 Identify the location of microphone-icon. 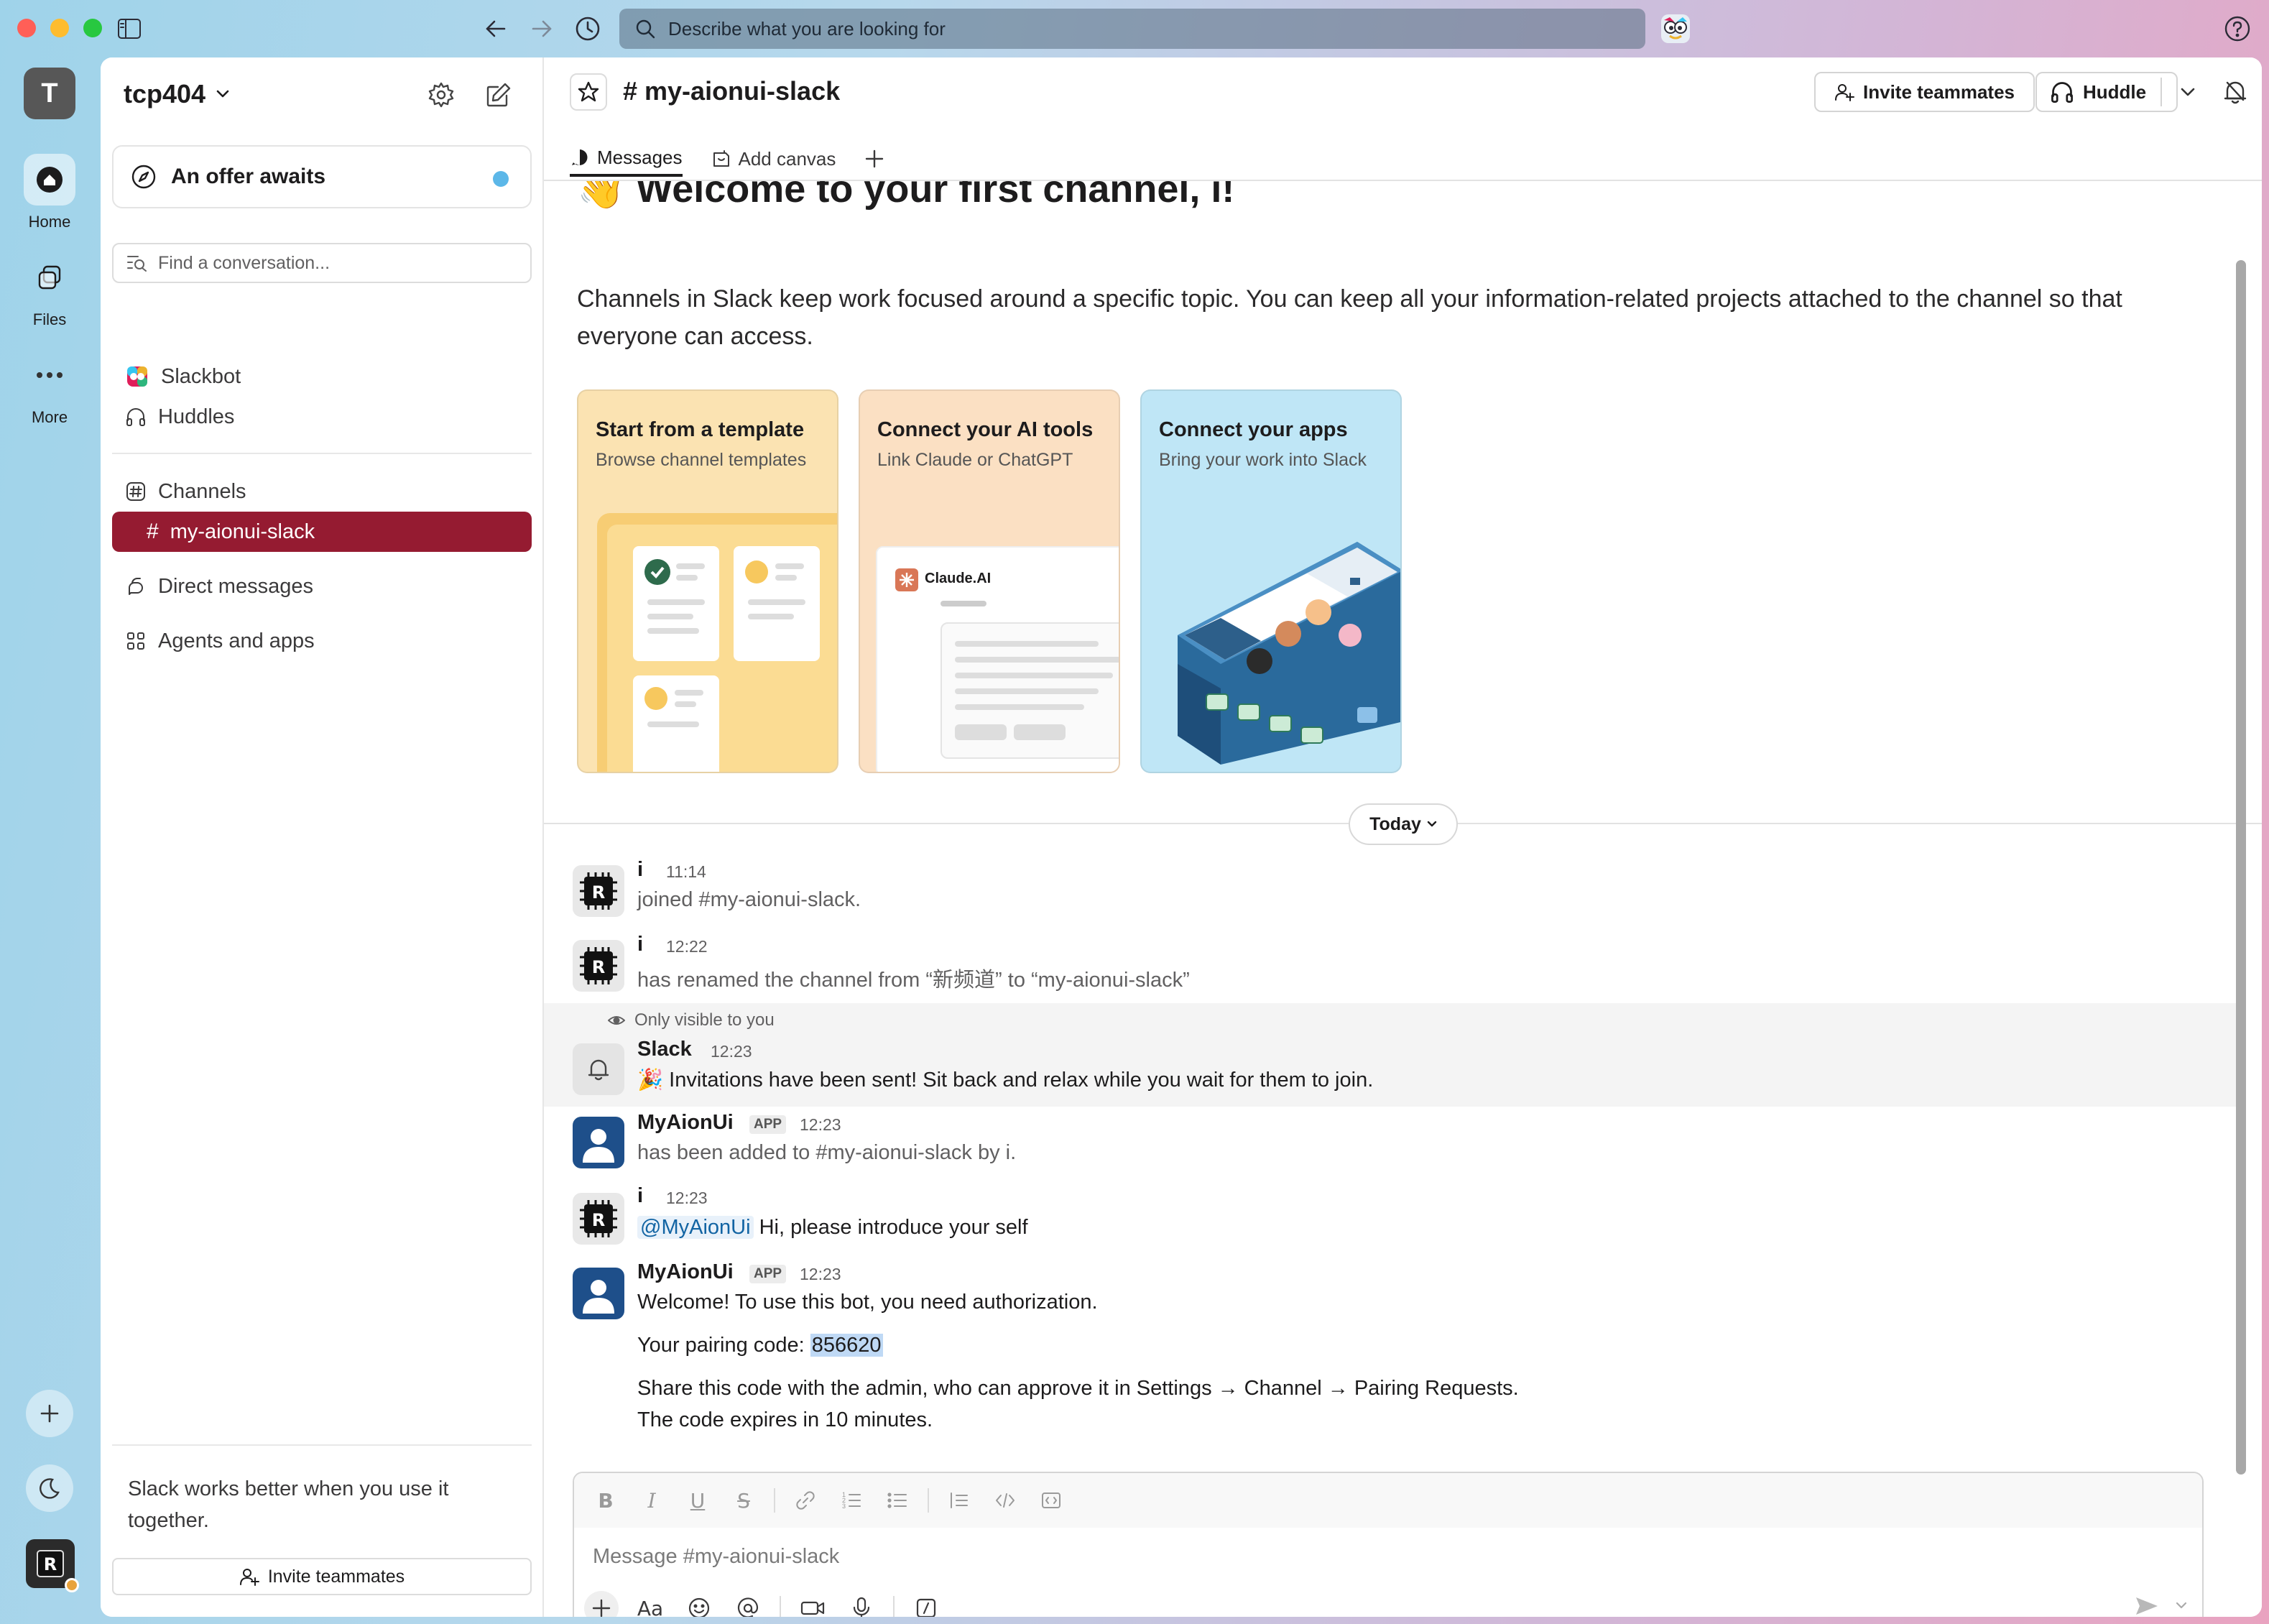
(862, 1604).